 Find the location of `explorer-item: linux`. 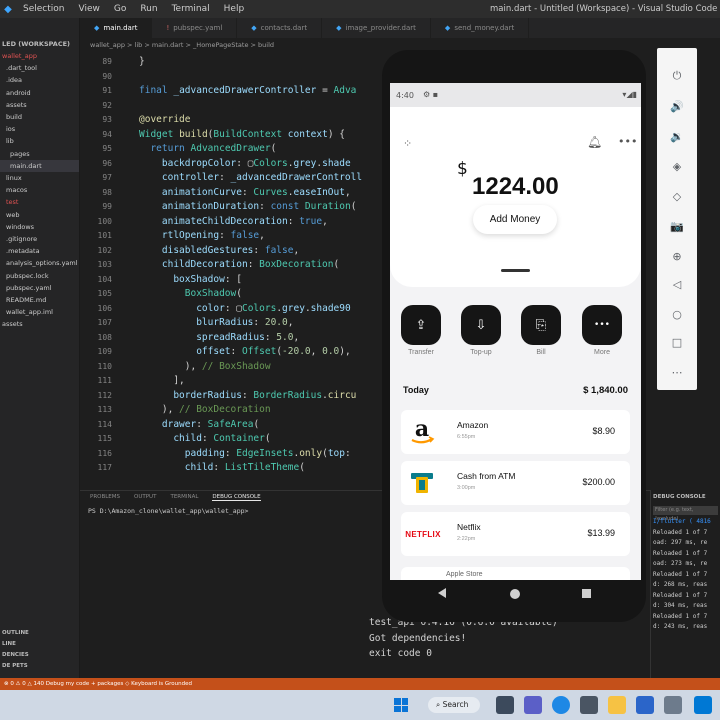

explorer-item: linux is located at coordinates (39, 178).